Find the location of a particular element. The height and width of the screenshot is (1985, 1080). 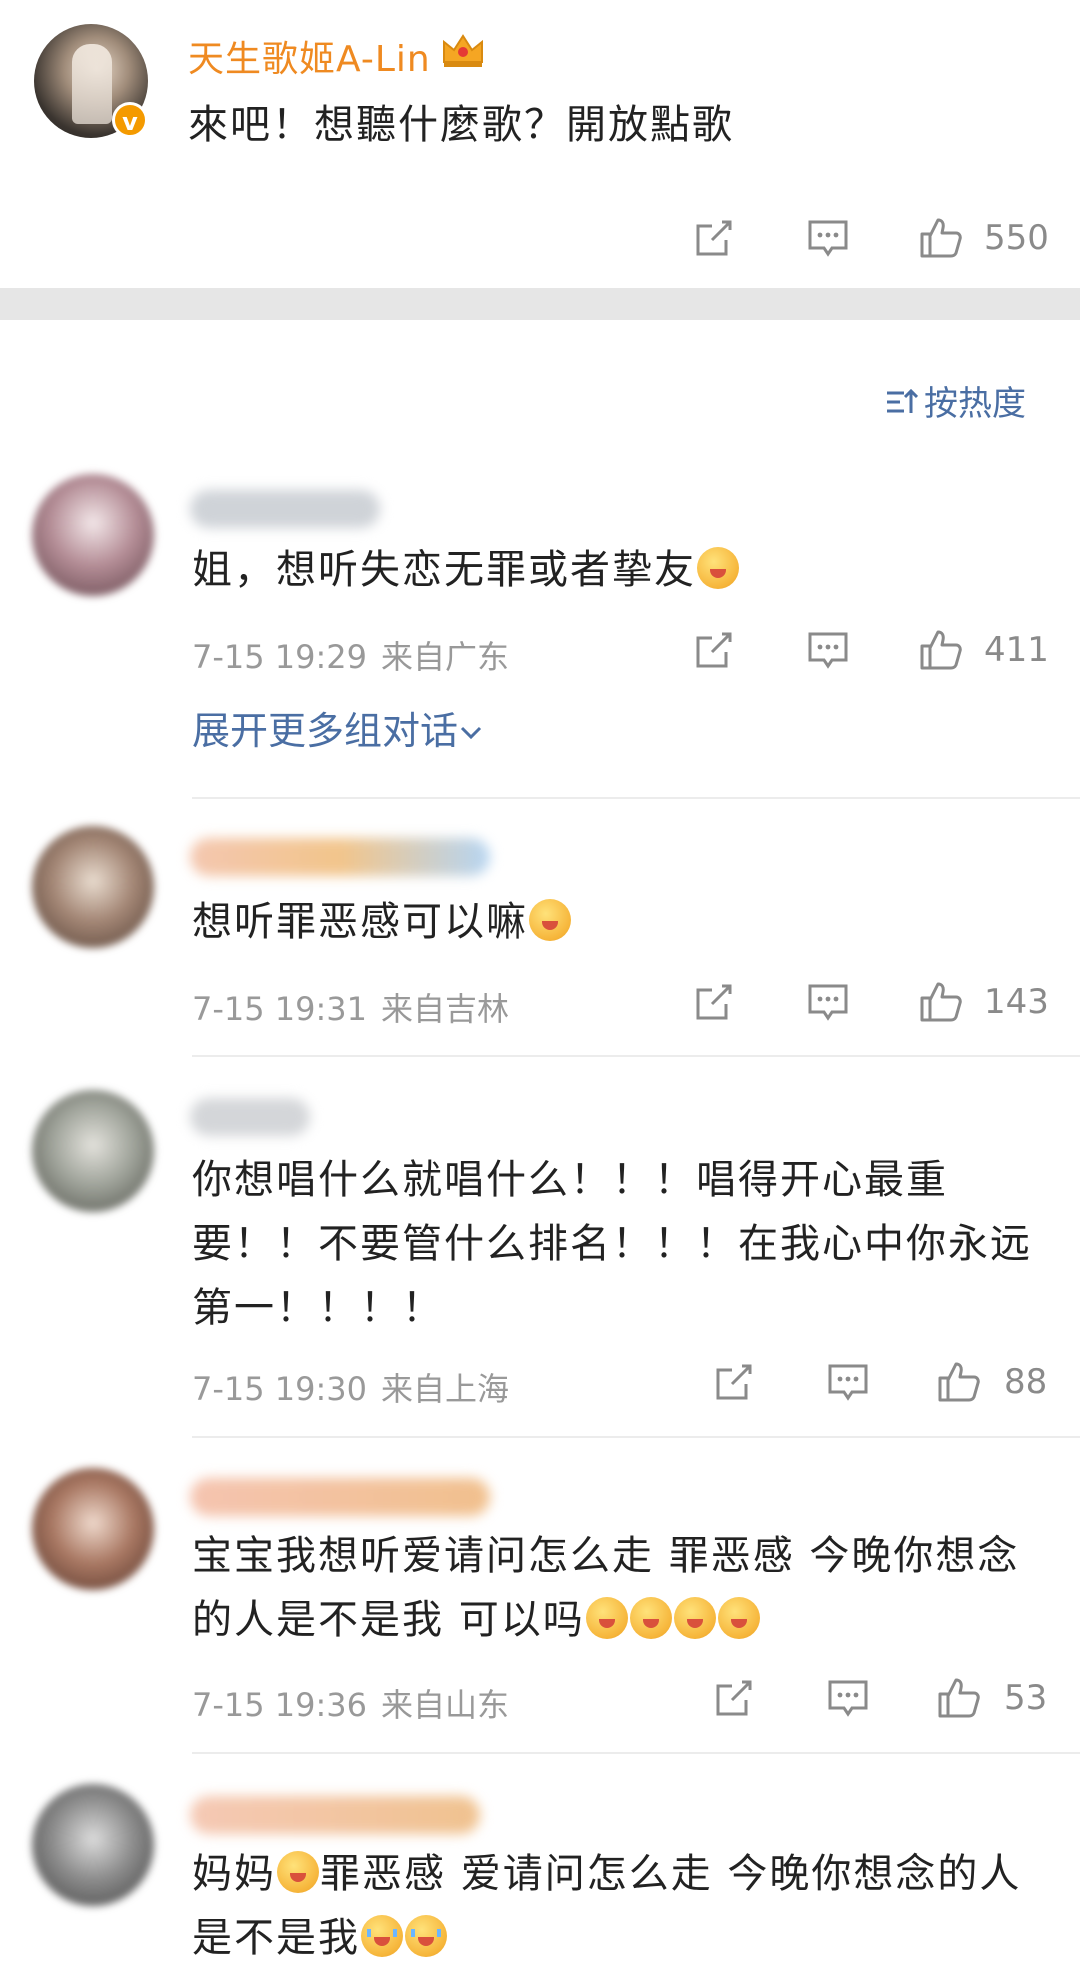

author-name: 天生歌姬A-Lin is located at coordinates (309, 56).